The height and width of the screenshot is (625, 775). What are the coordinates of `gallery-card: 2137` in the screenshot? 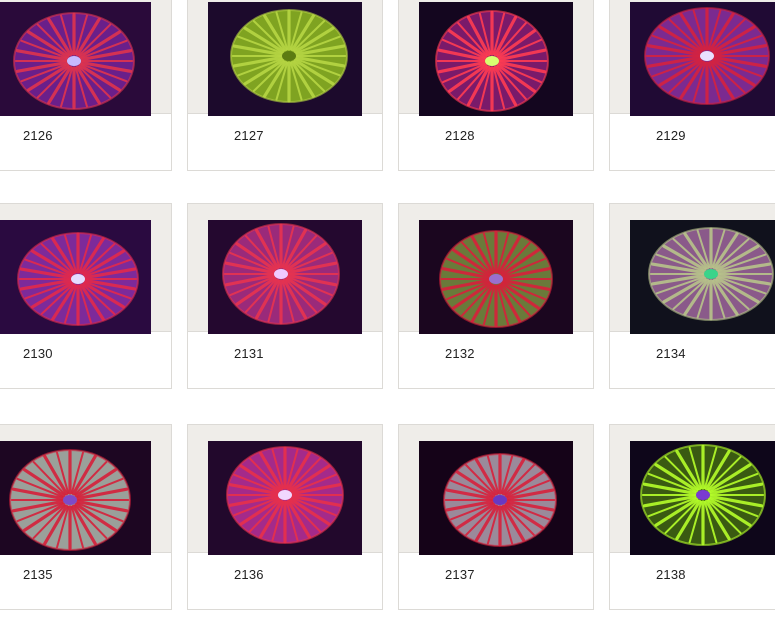 It's located at (496, 517).